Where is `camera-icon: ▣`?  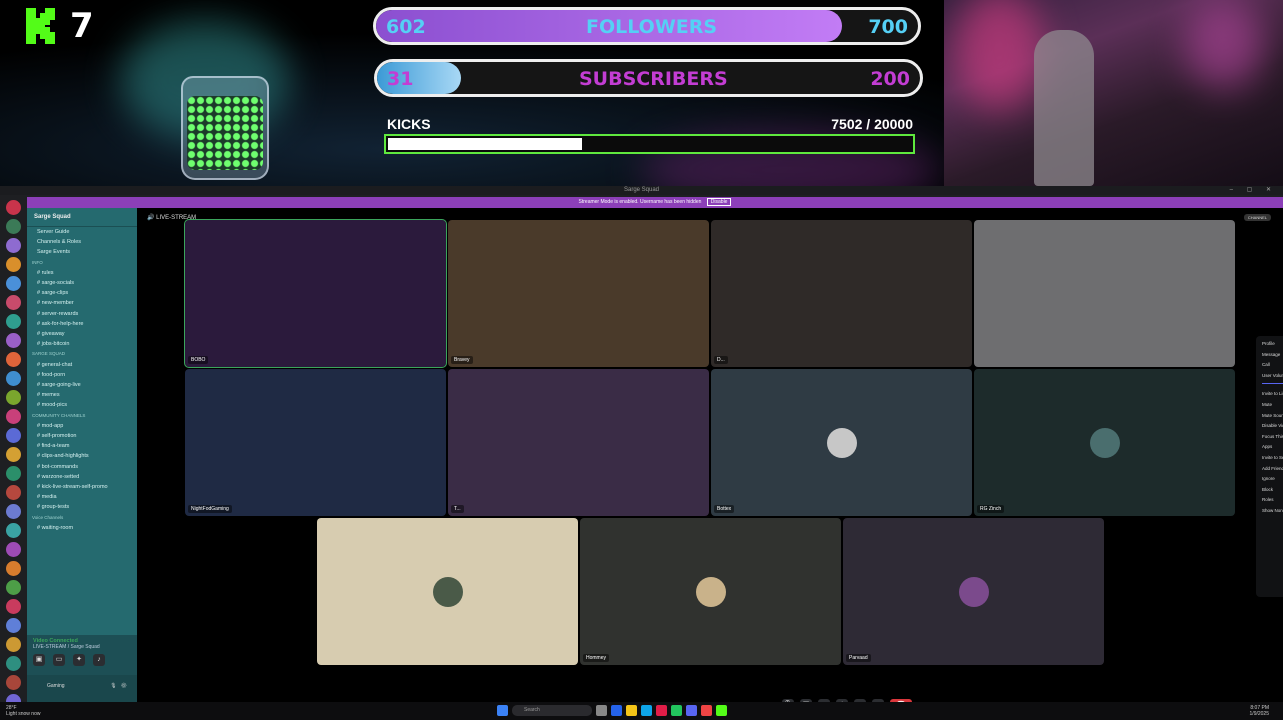
camera-icon: ▣ is located at coordinates (39, 660).